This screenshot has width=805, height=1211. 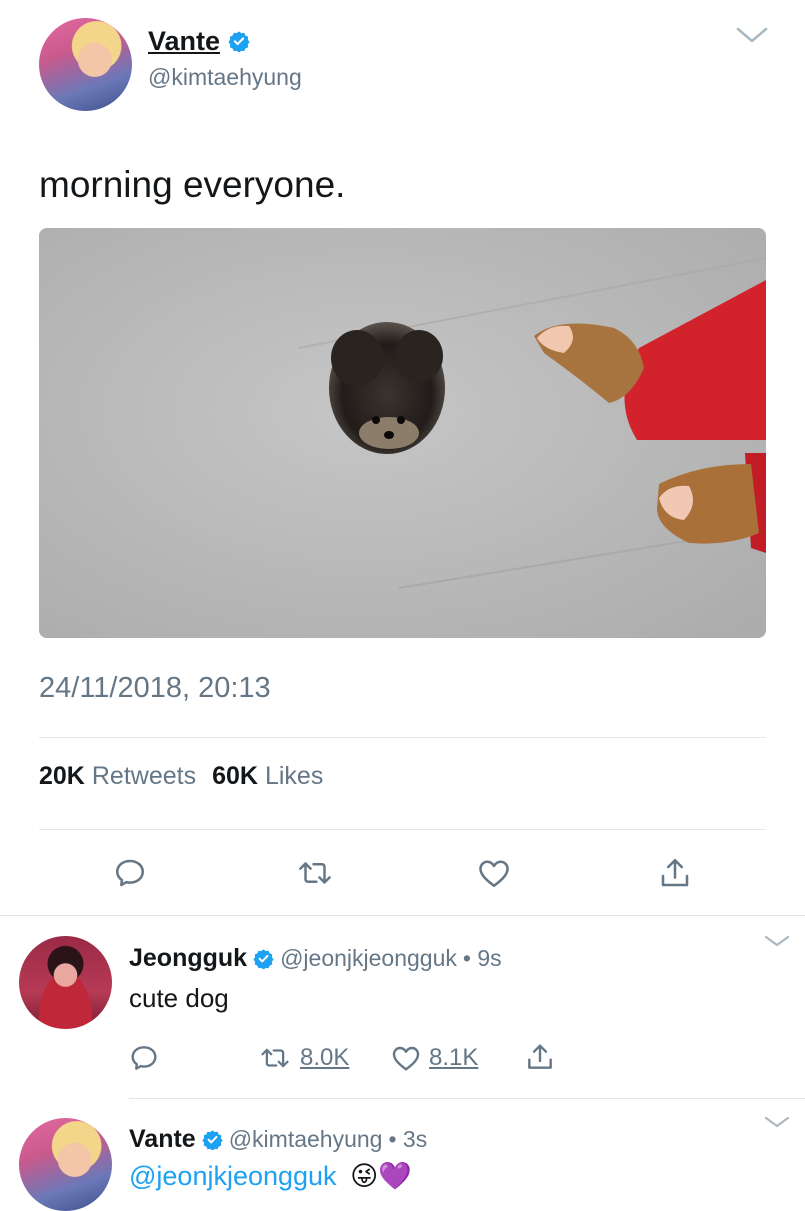 What do you see at coordinates (235, 776) in the screenshot?
I see `likes-count: 60K` at bounding box center [235, 776].